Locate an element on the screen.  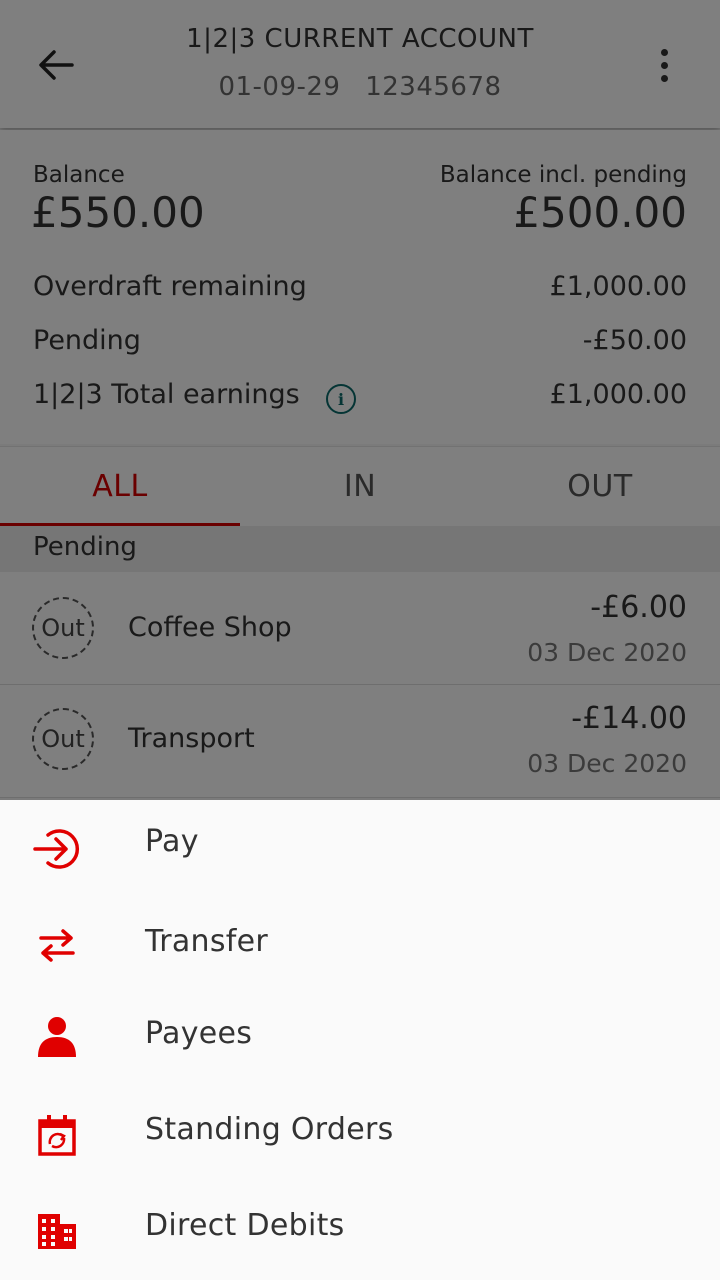
transfer-arrows-icon is located at coordinates (57, 945).